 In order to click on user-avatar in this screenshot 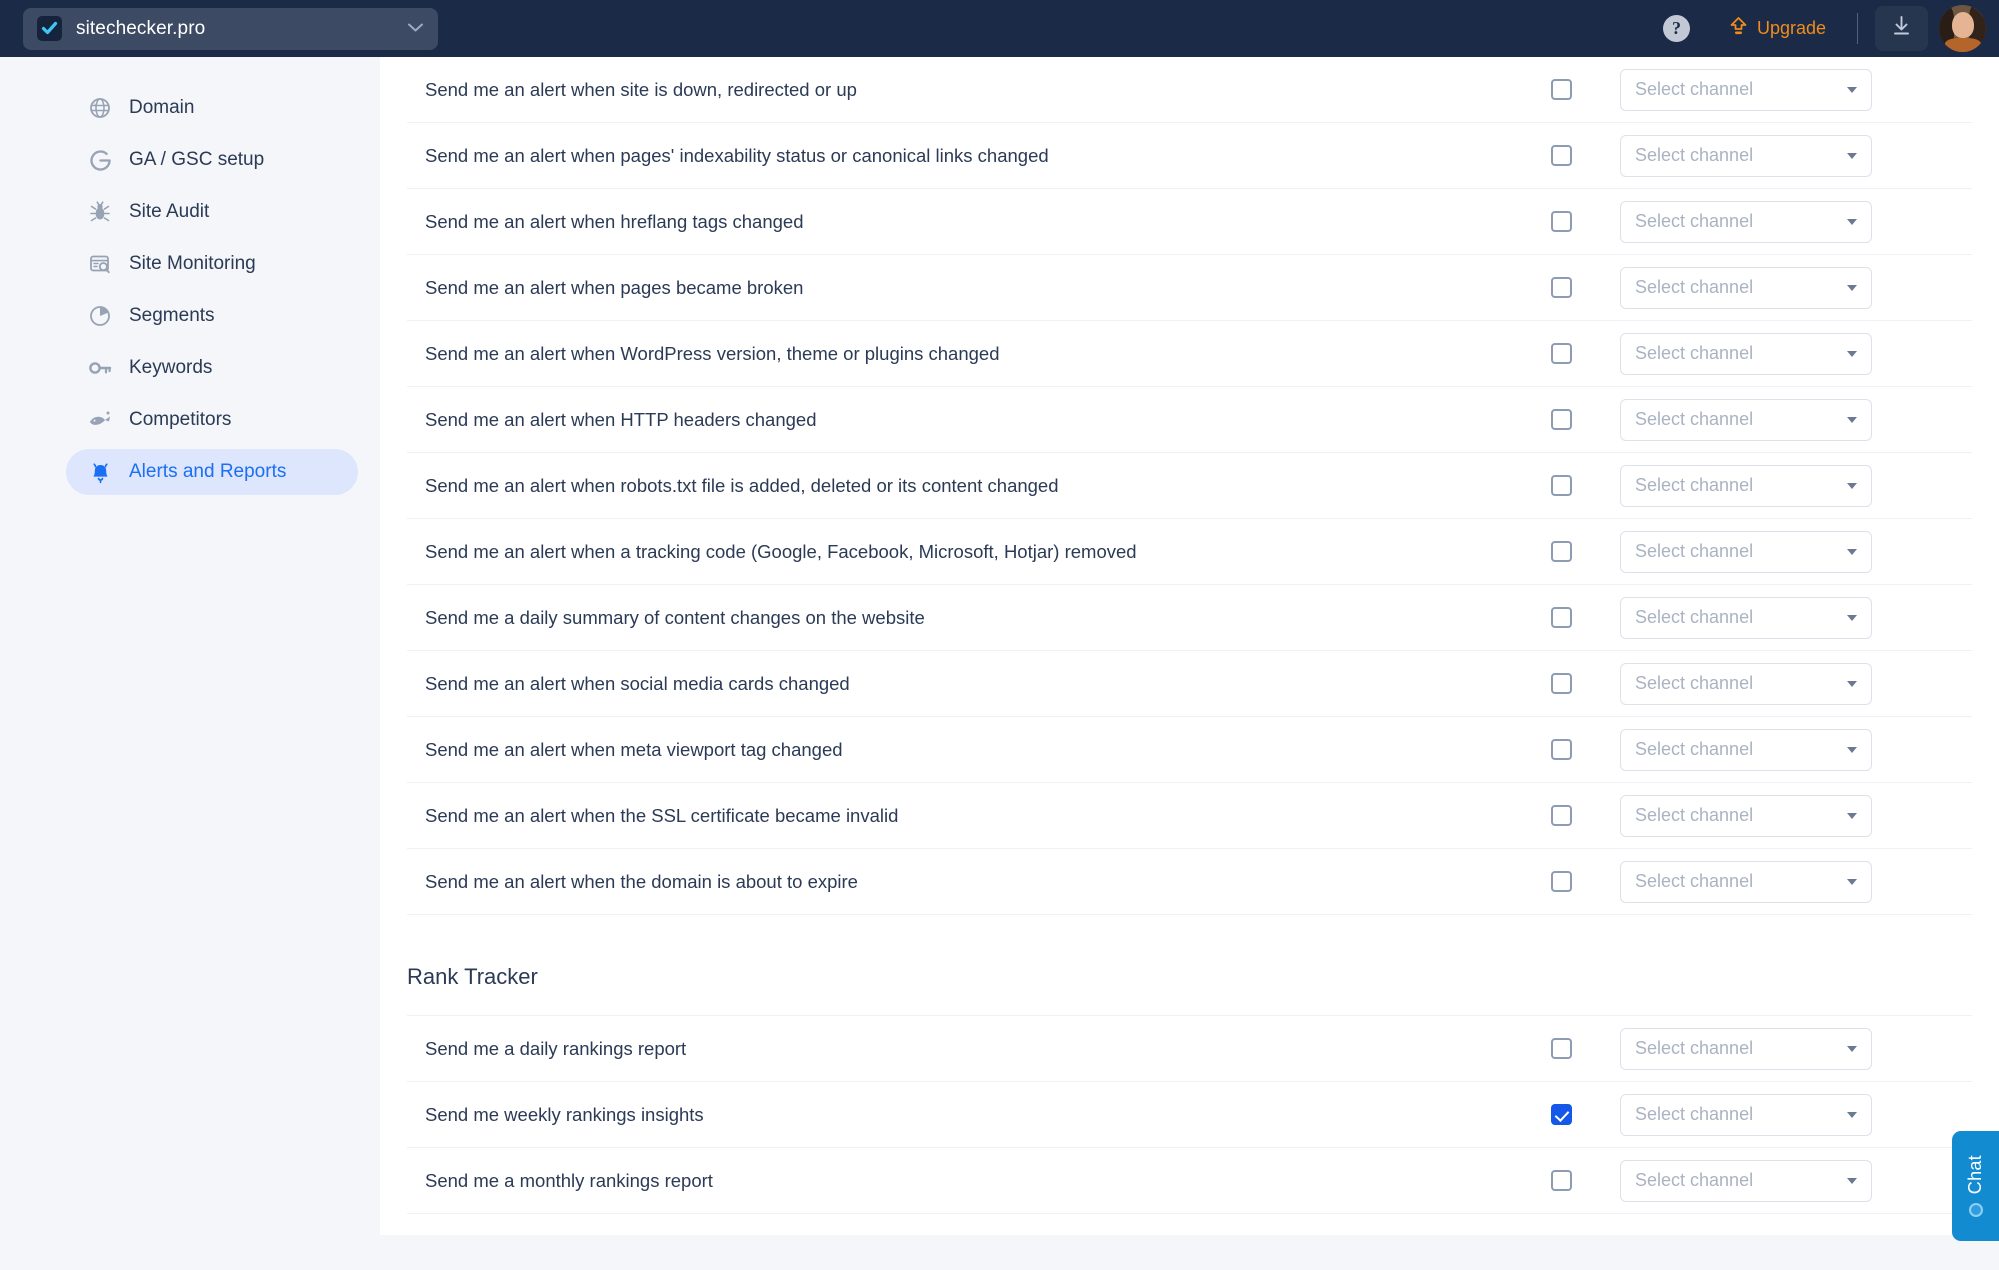, I will do `click(1962, 28)`.